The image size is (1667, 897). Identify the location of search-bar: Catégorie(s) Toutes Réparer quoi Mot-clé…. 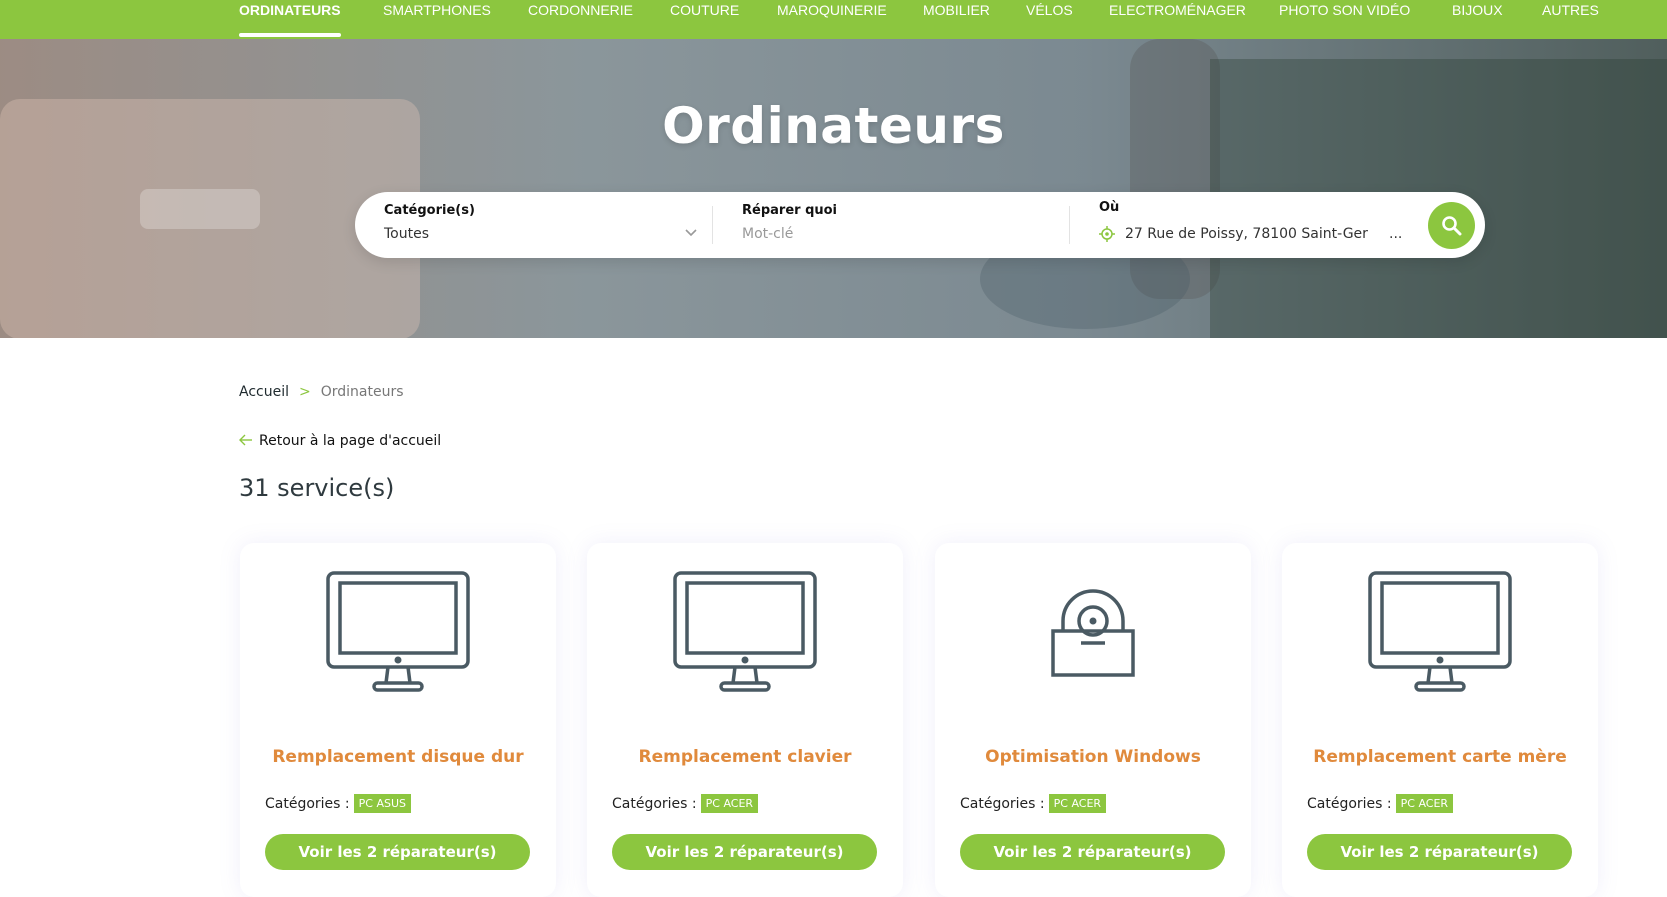
(920, 225).